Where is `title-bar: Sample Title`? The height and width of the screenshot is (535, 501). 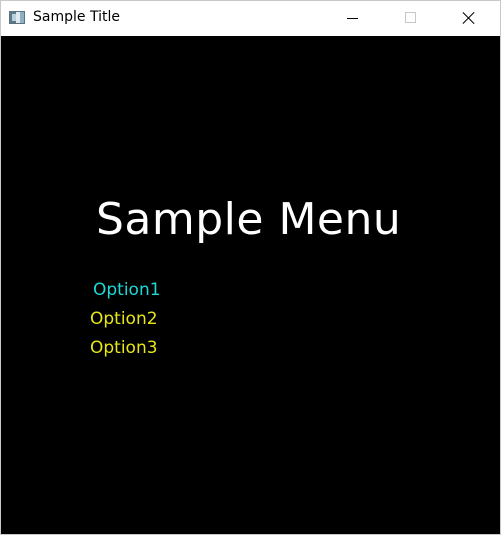 title-bar: Sample Title is located at coordinates (250, 18).